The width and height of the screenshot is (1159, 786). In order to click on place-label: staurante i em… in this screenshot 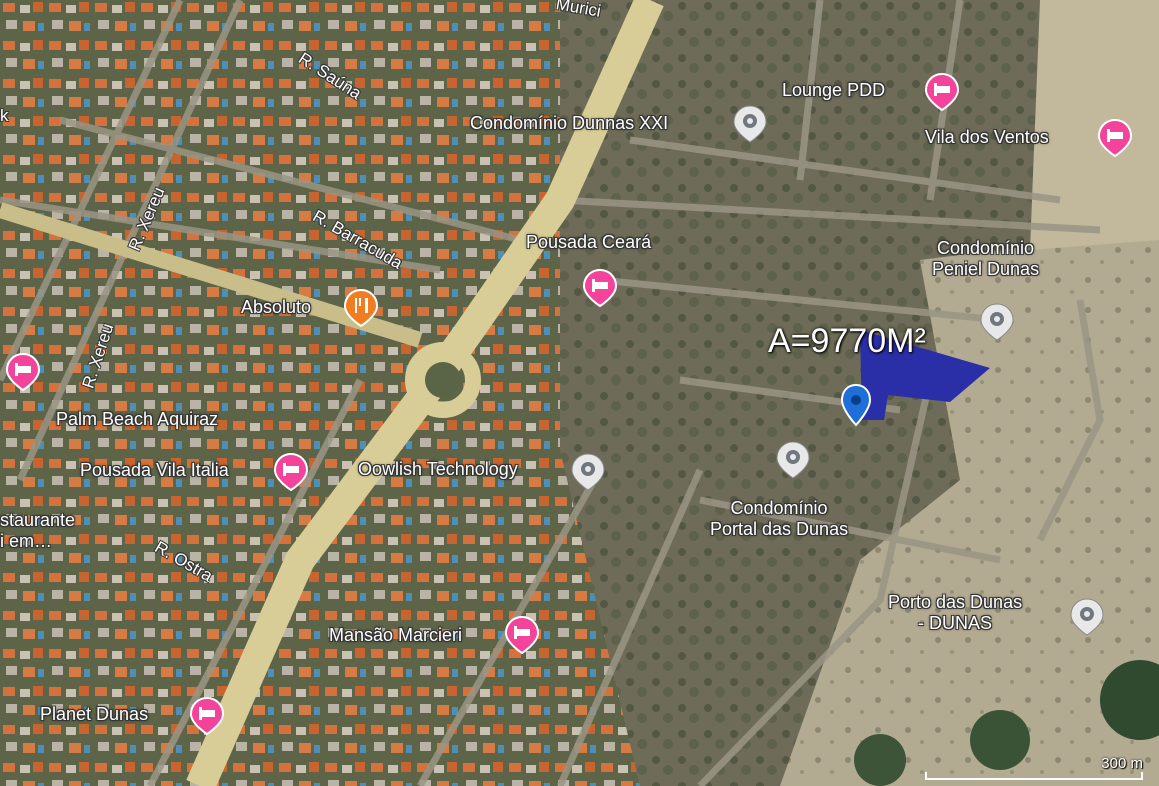, I will do `click(37, 531)`.